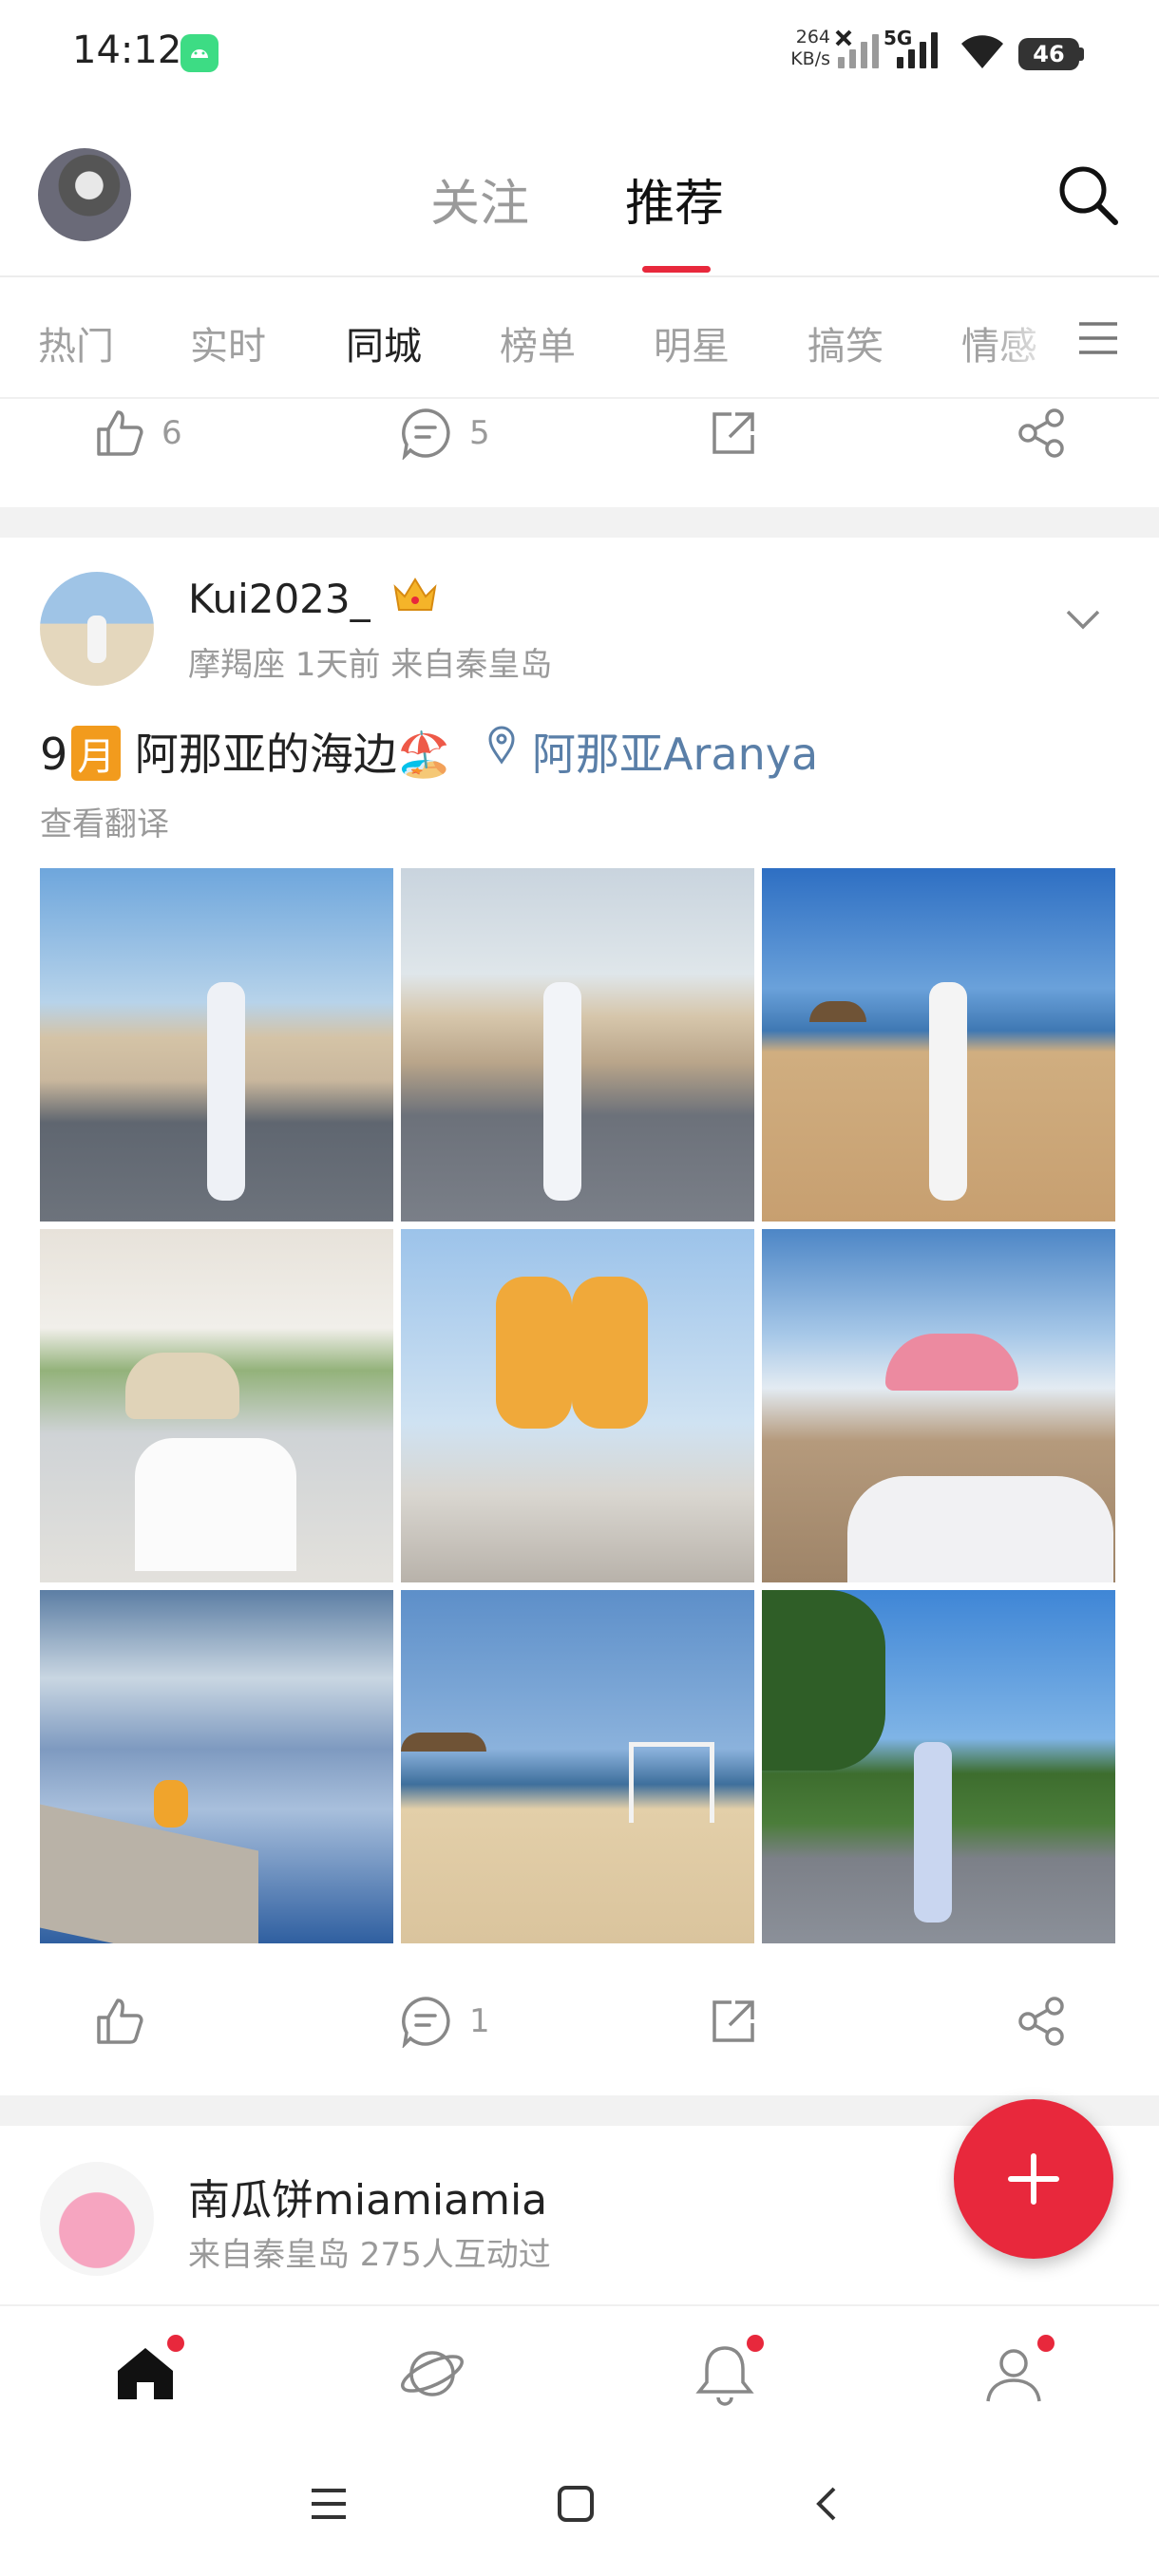 The image size is (1159, 2576). Describe the element at coordinates (479, 199) in the screenshot. I see `tab-follow: 关注` at that location.